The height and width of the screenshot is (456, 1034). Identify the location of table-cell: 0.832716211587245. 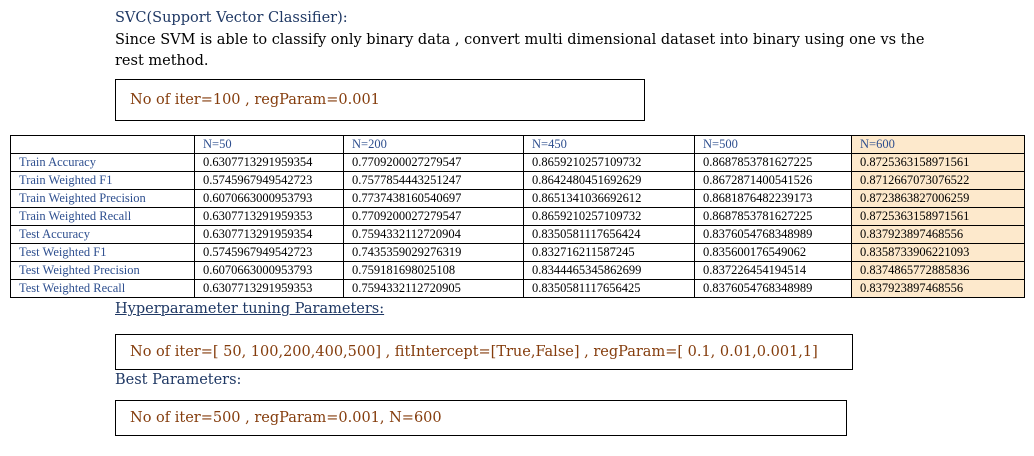
(609, 252).